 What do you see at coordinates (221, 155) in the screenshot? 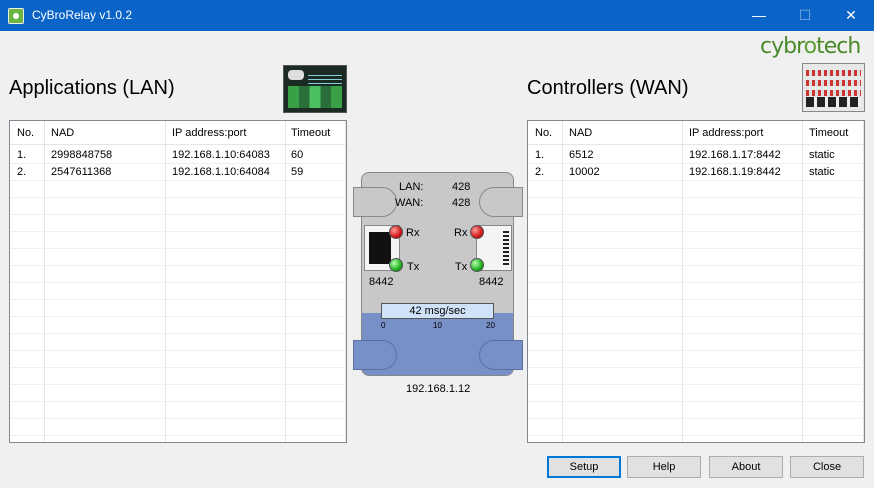
I see `cell-ip: 192.168.1.10:64083` at bounding box center [221, 155].